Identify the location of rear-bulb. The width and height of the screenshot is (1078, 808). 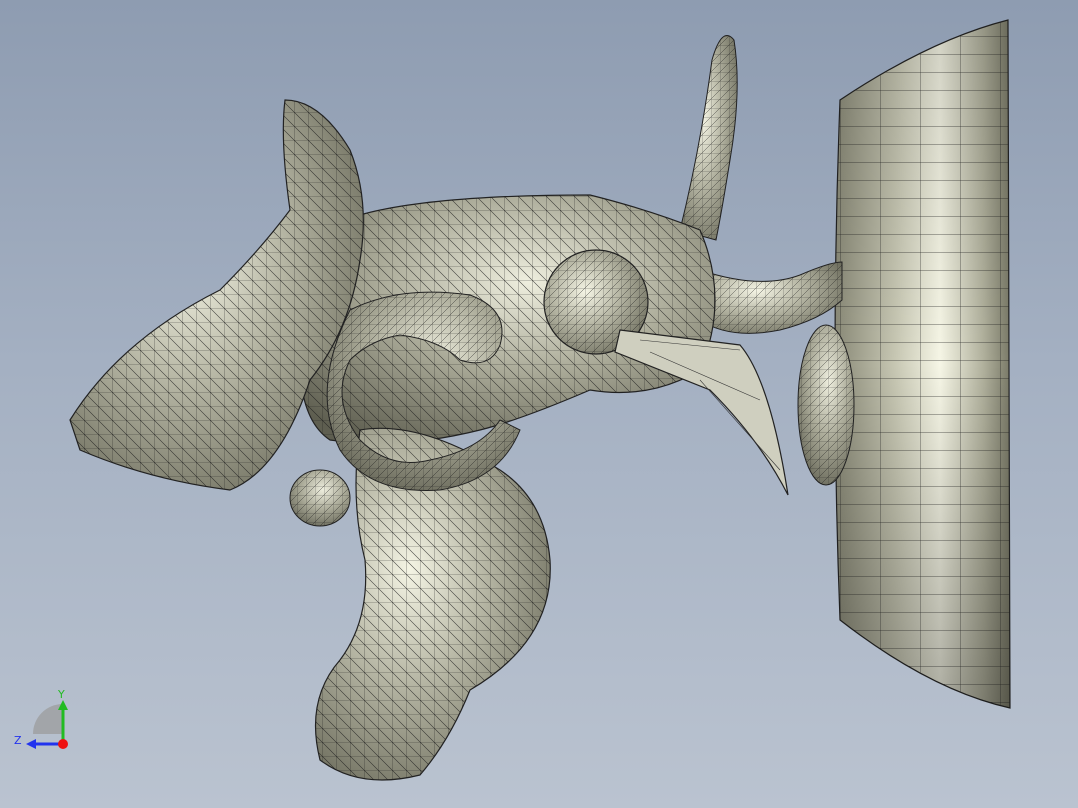
(826, 405).